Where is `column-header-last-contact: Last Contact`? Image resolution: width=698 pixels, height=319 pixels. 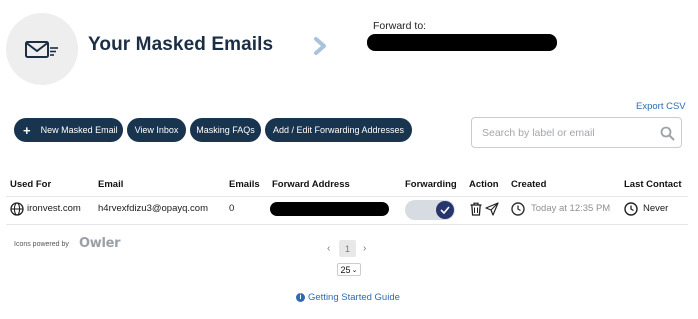 column-header-last-contact: Last Contact is located at coordinates (653, 184).